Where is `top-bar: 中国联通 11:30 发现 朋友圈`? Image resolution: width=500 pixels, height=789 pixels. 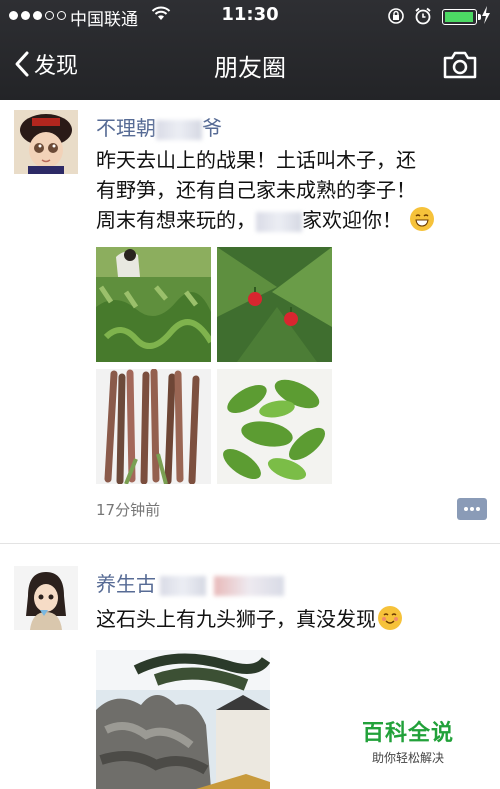
top-bar: 中国联通 11:30 发现 朋友圈 is located at coordinates (250, 50).